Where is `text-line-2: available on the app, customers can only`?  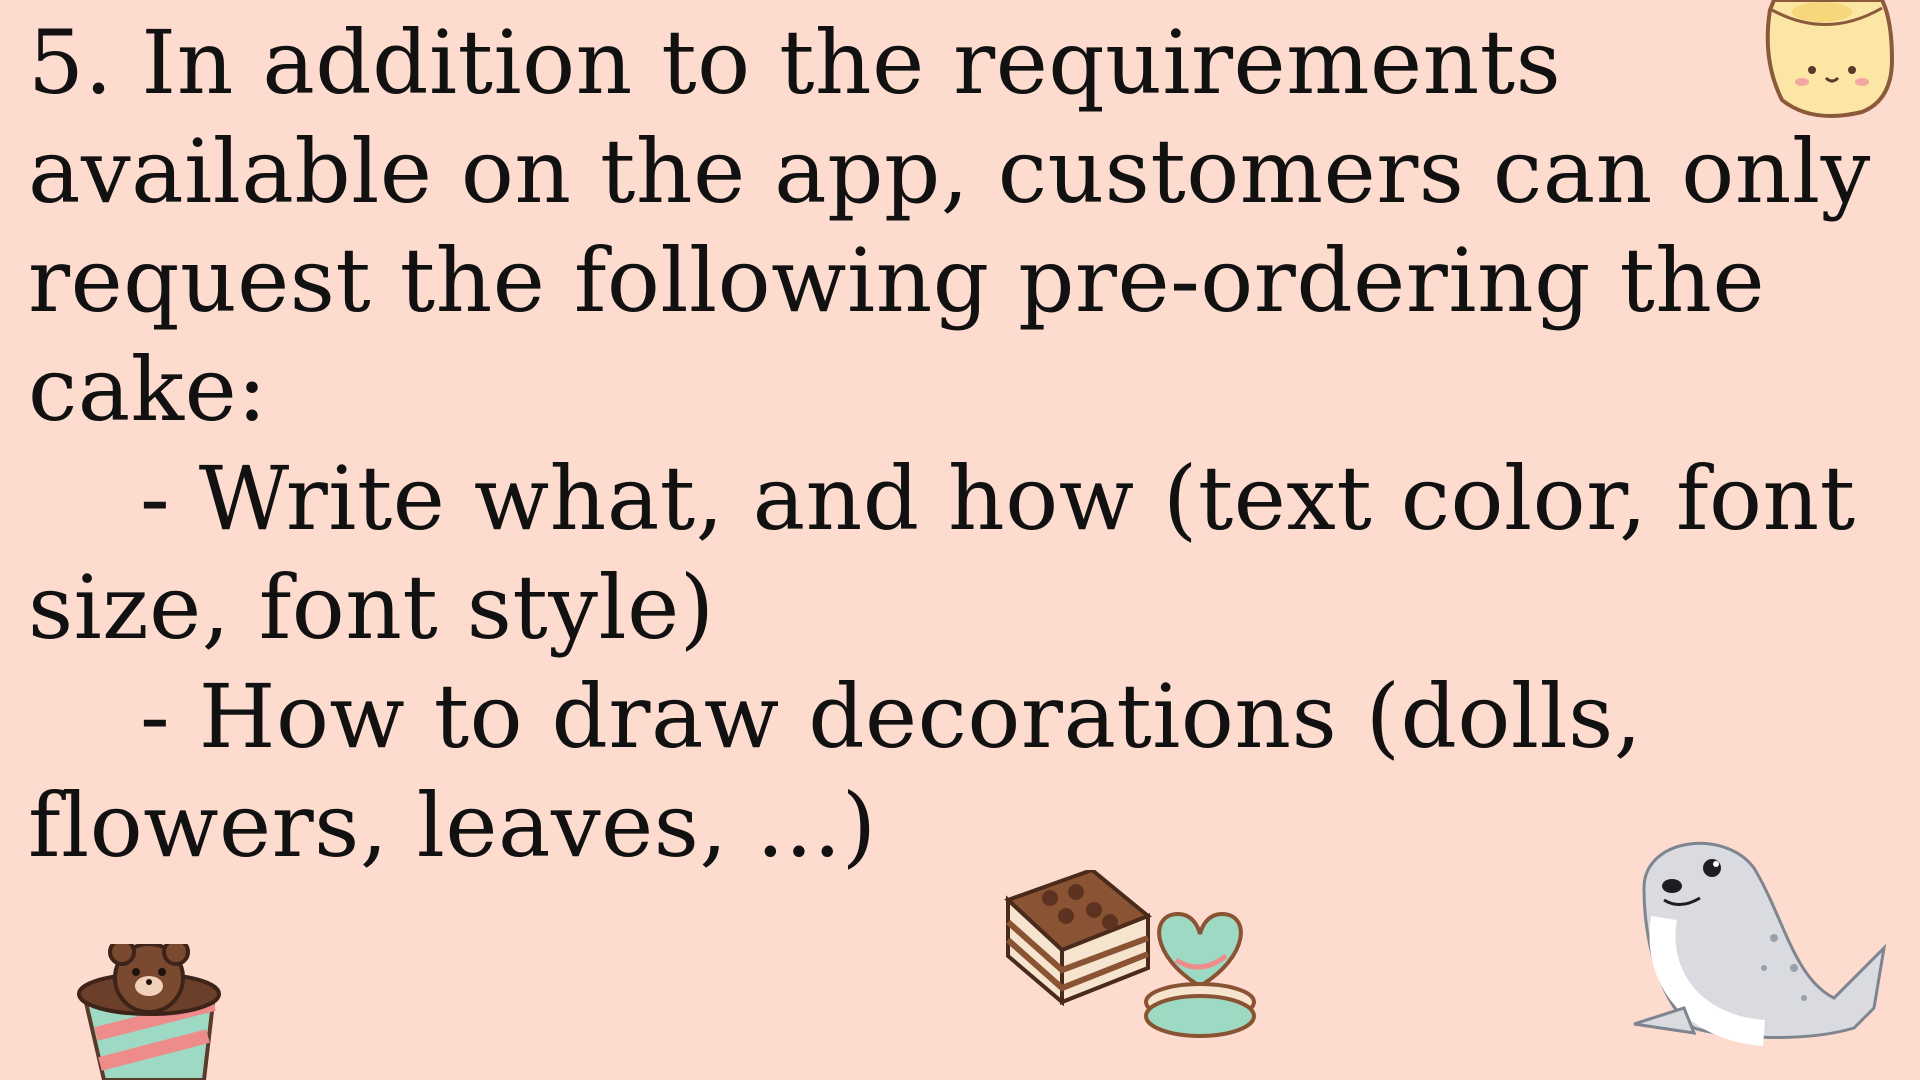
text-line-2: available on the app, customers can only is located at coordinates (949, 171).